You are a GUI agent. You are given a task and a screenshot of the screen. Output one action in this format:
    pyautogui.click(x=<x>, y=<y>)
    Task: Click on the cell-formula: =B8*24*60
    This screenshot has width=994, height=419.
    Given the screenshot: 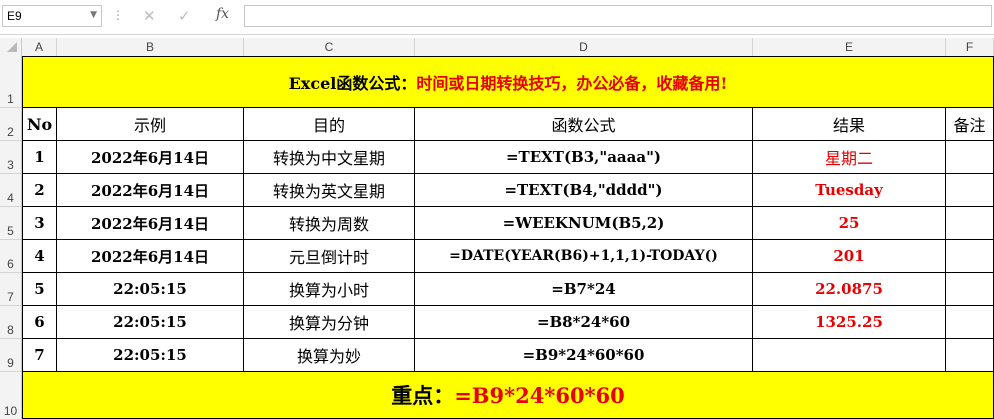 What is the action you would take?
    pyautogui.click(x=584, y=322)
    